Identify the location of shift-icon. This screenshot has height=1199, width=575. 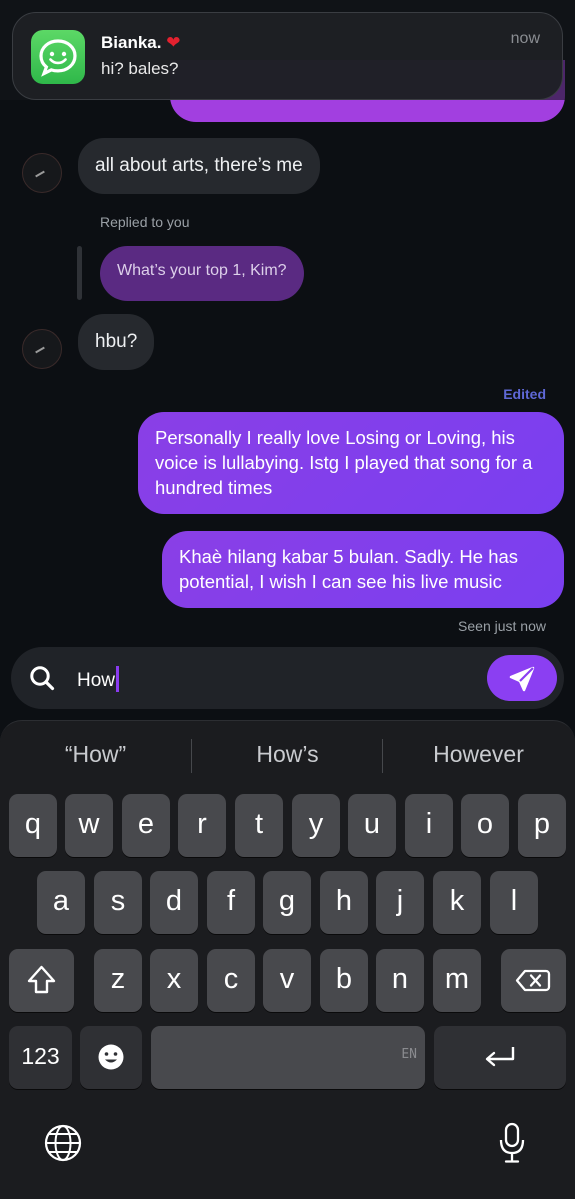
(41, 979).